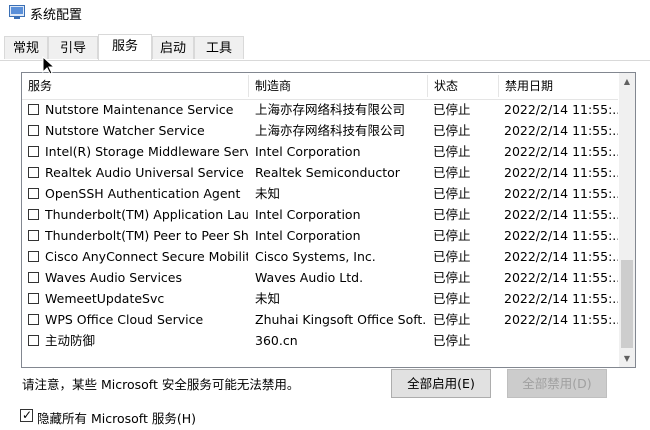 The width and height of the screenshot is (650, 430). Describe the element at coordinates (144, 172) in the screenshot. I see `service-name: Realtek Audio Universal Service` at that location.